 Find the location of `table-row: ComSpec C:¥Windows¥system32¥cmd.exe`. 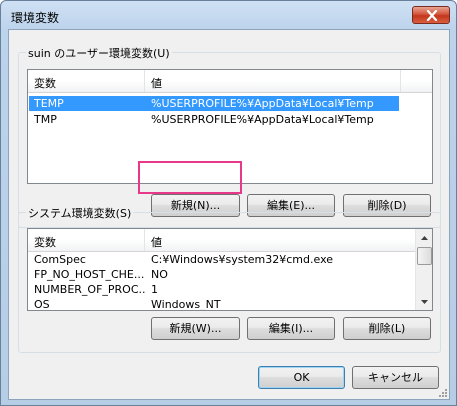

table-row: ComSpec C:¥Windows¥system32¥cmd.exe is located at coordinates (214, 259).